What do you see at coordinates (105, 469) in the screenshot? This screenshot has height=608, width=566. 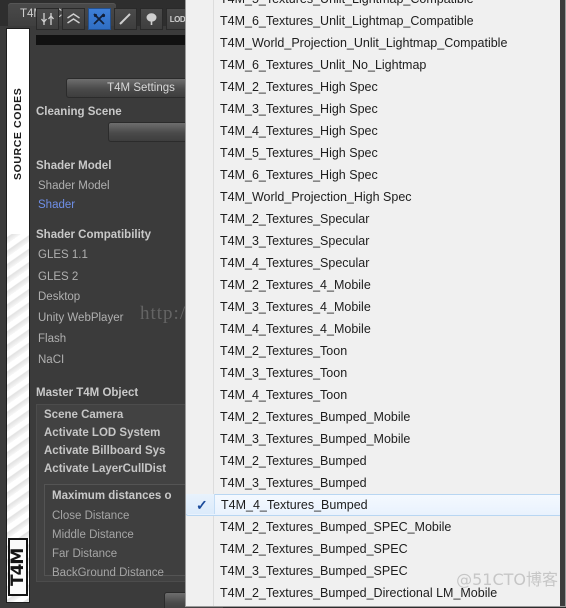 I see `master-row-activate-layercull: Activate LayerCullDist` at bounding box center [105, 469].